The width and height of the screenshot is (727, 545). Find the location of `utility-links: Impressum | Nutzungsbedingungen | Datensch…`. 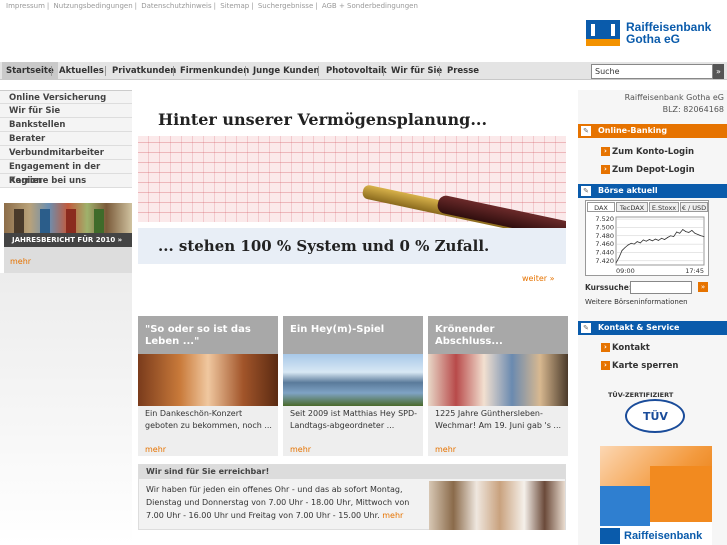

utility-links: Impressum | Nutzungsbedingungen | Datensch… is located at coordinates (212, 6).